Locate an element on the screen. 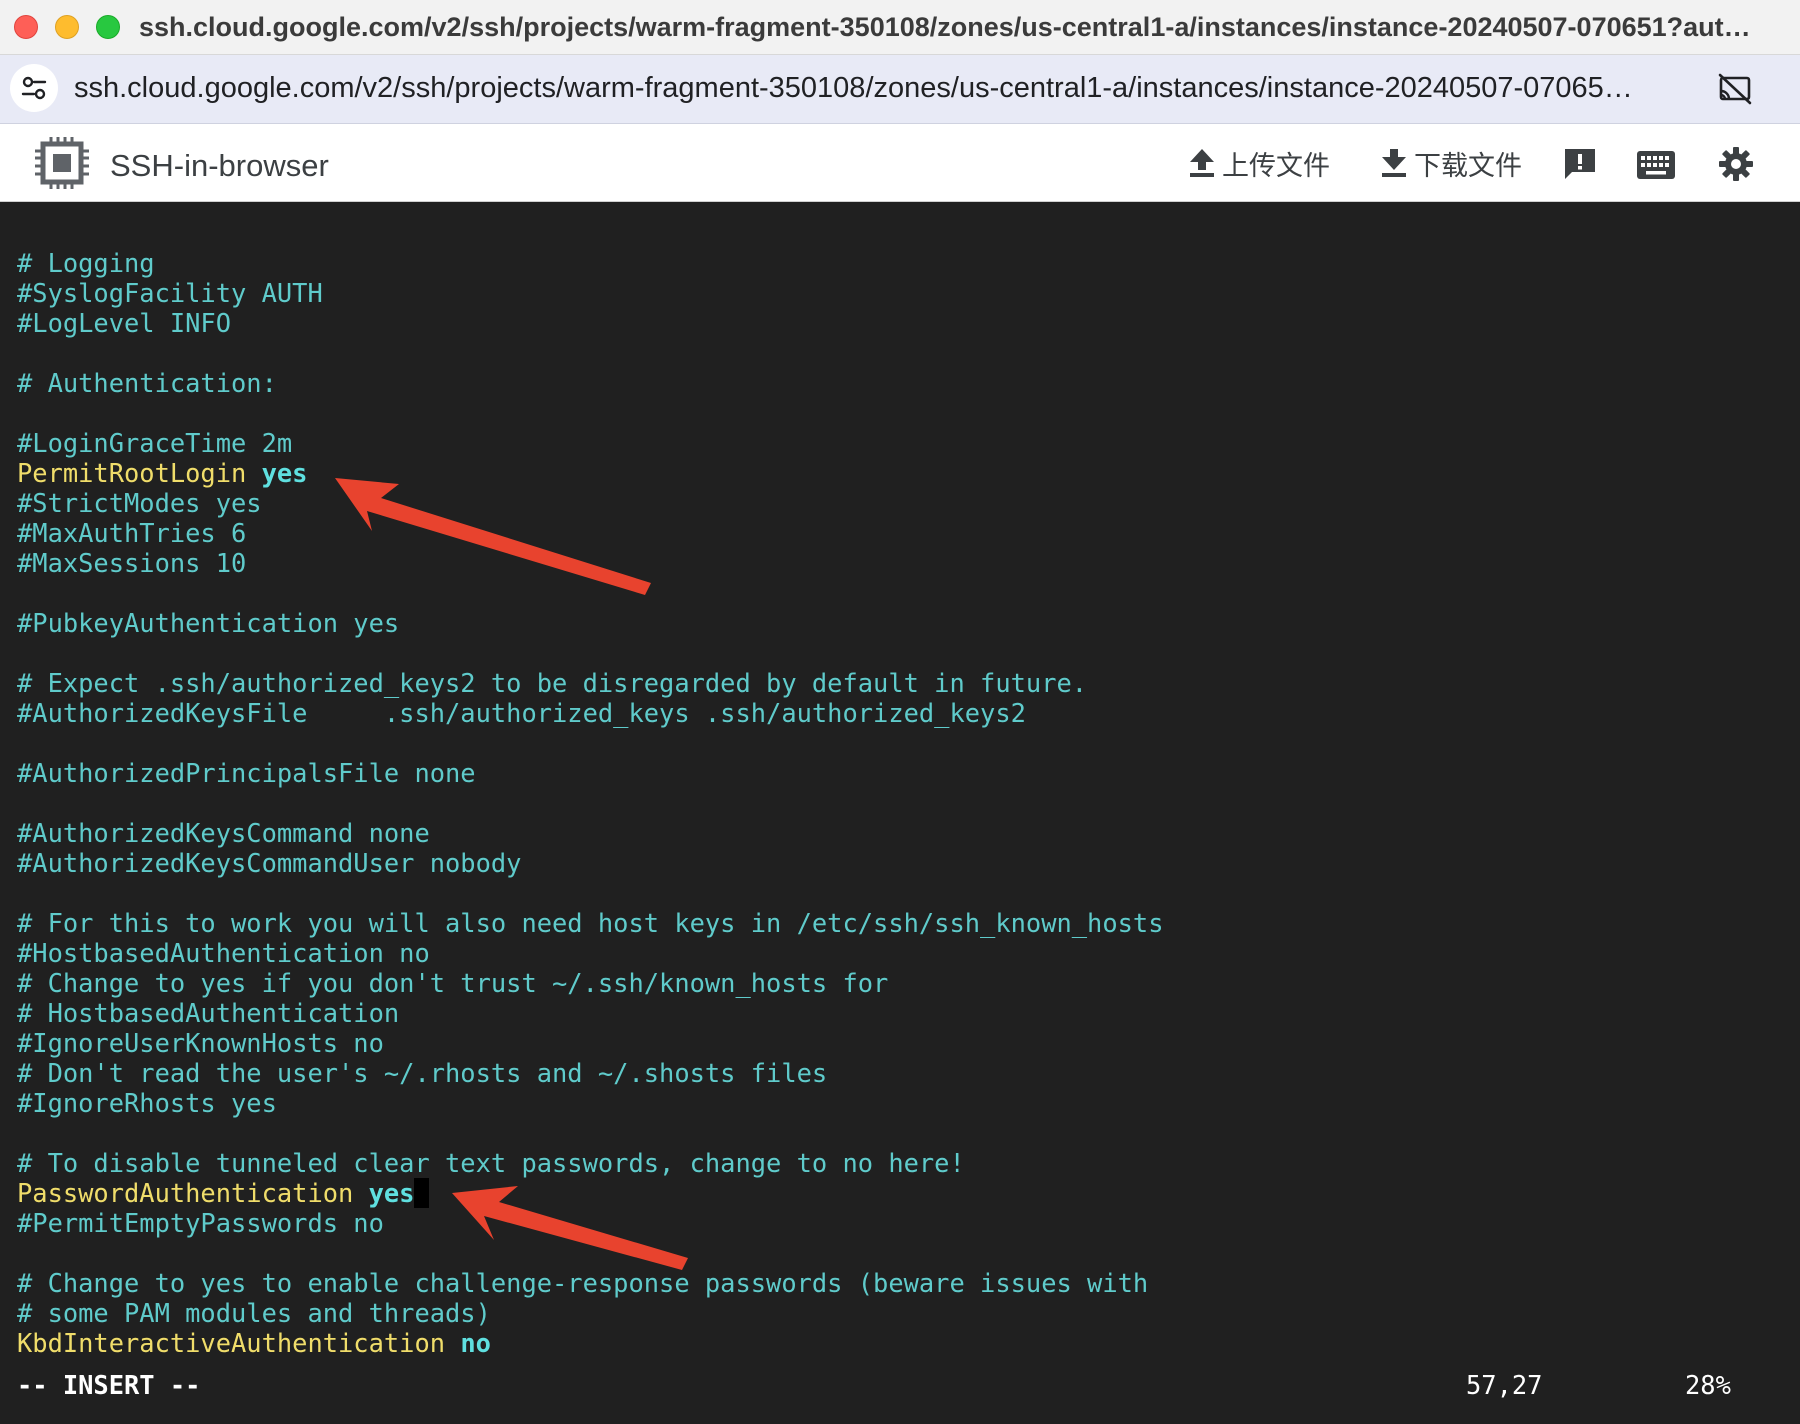  config-key: KbdInteractiveAuthentication is located at coordinates (231, 1343).